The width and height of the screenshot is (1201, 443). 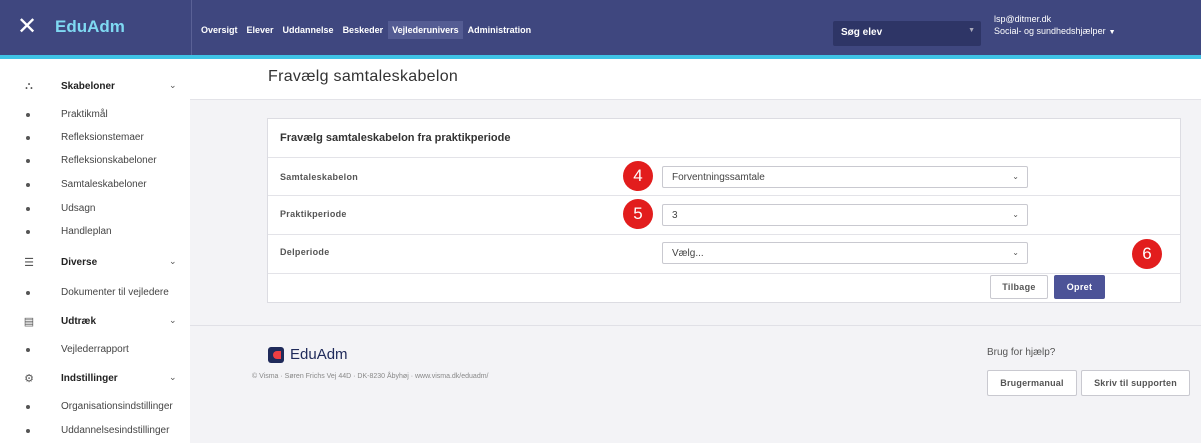 I want to click on nav-uddannelse: Uddannelse, so click(x=308, y=30).